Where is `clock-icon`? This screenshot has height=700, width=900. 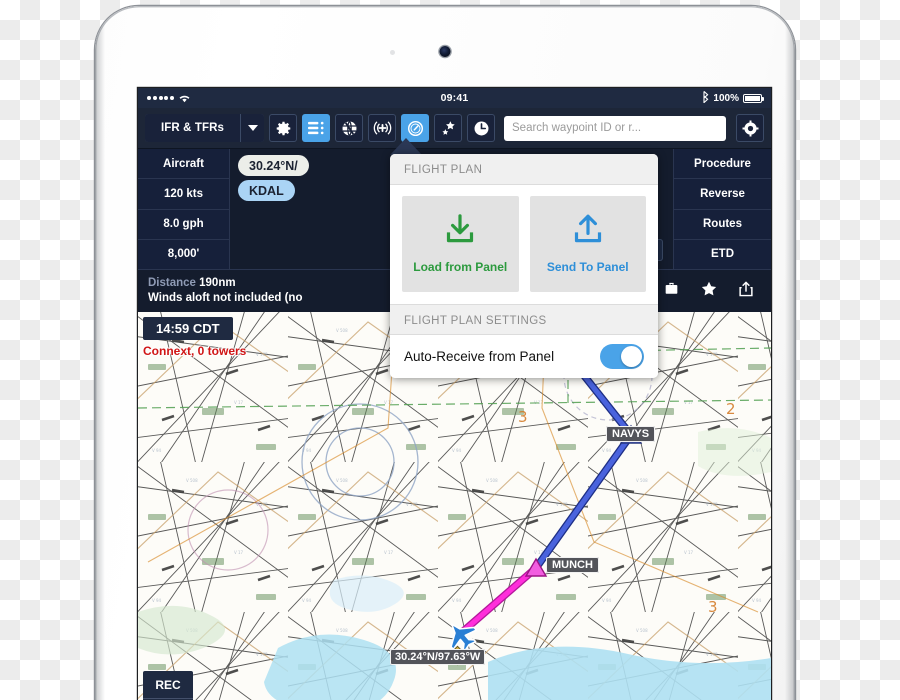 clock-icon is located at coordinates (481, 128).